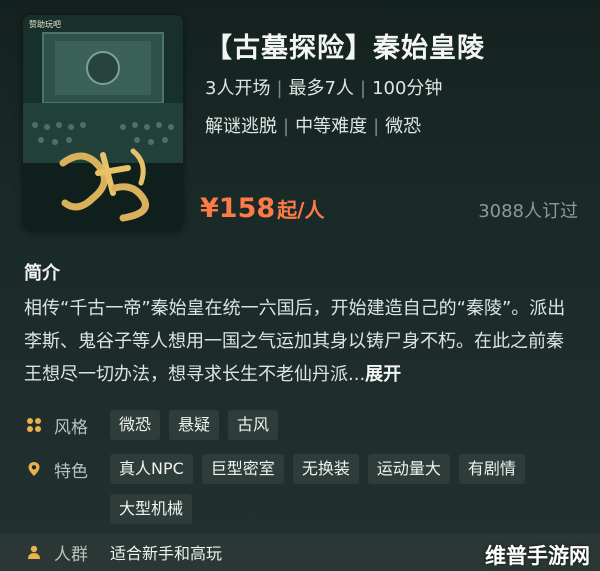 This screenshot has width=600, height=571. Describe the element at coordinates (104, 185) in the screenshot. I see `poster-calligraphy-title` at that location.